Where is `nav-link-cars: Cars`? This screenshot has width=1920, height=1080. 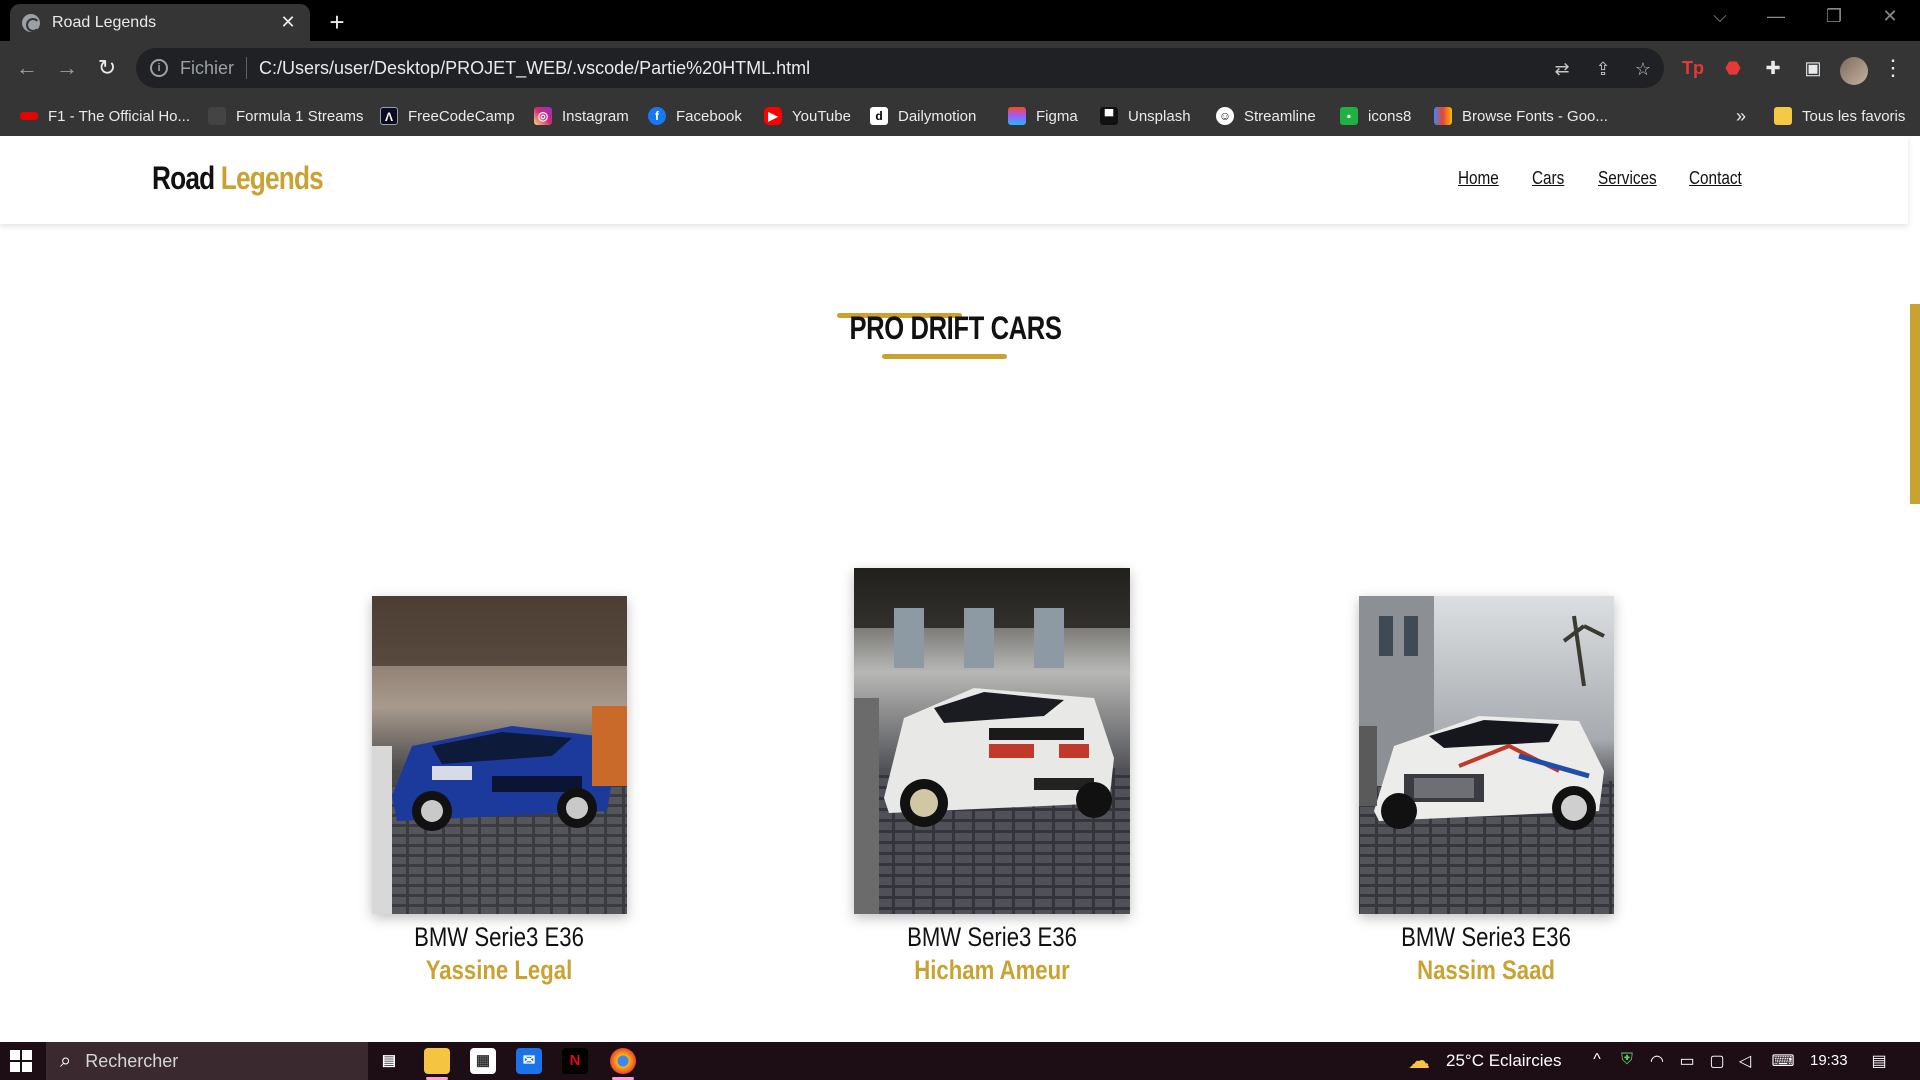 nav-link-cars: Cars is located at coordinates (1548, 178).